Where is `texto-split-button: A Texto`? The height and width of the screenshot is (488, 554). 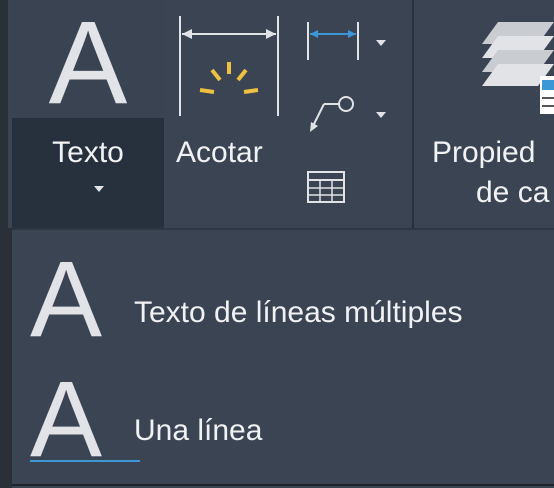 texto-split-button: A Texto is located at coordinates (88, 114).